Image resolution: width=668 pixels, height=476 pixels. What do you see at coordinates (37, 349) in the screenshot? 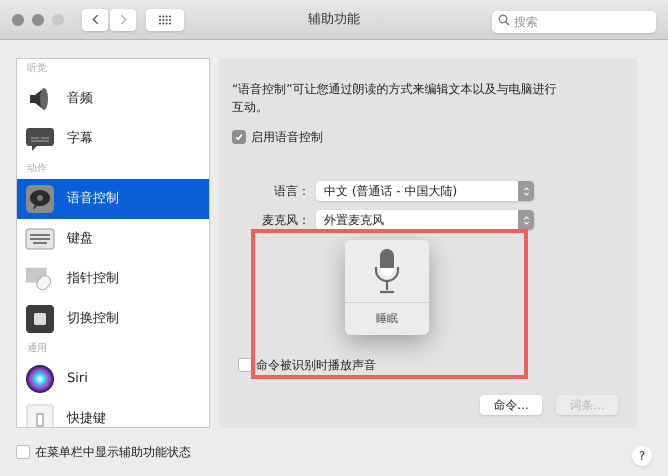
I see `section-header: 通用` at bounding box center [37, 349].